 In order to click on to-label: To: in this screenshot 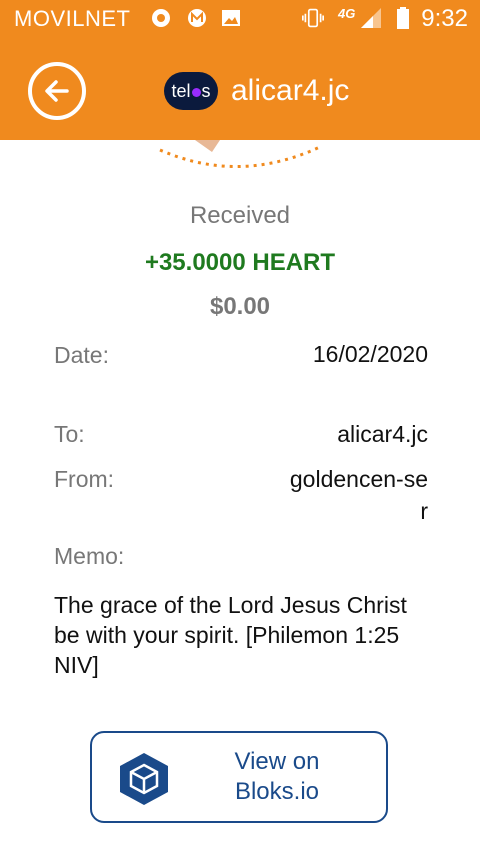, I will do `click(69, 434)`.